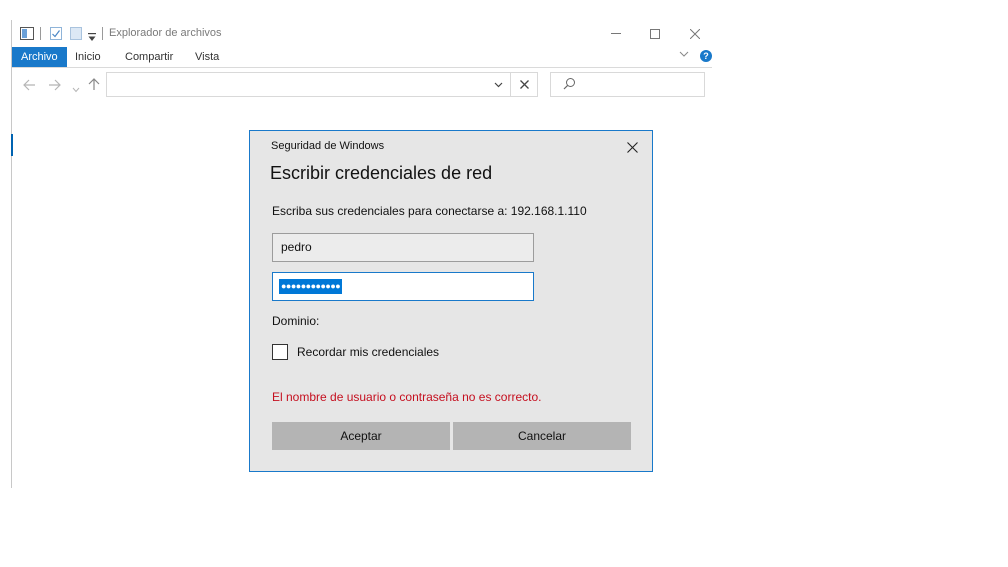 This screenshot has width=1008, height=567. Describe the element at coordinates (542, 436) in the screenshot. I see `cancel-button: Cancelar` at that location.